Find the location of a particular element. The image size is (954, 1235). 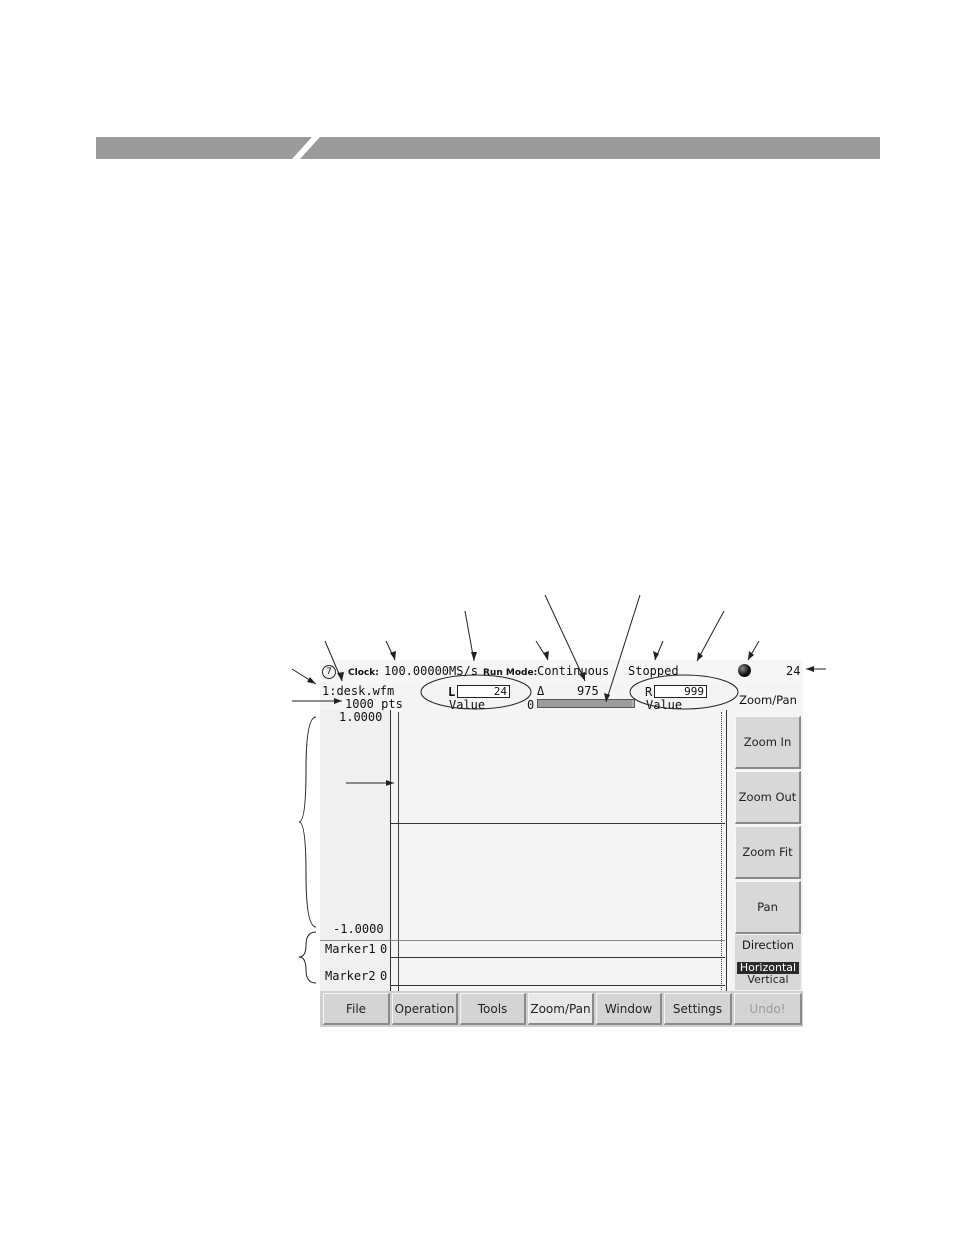

left-cursor-callout-ellipse is located at coordinates (476, 692).